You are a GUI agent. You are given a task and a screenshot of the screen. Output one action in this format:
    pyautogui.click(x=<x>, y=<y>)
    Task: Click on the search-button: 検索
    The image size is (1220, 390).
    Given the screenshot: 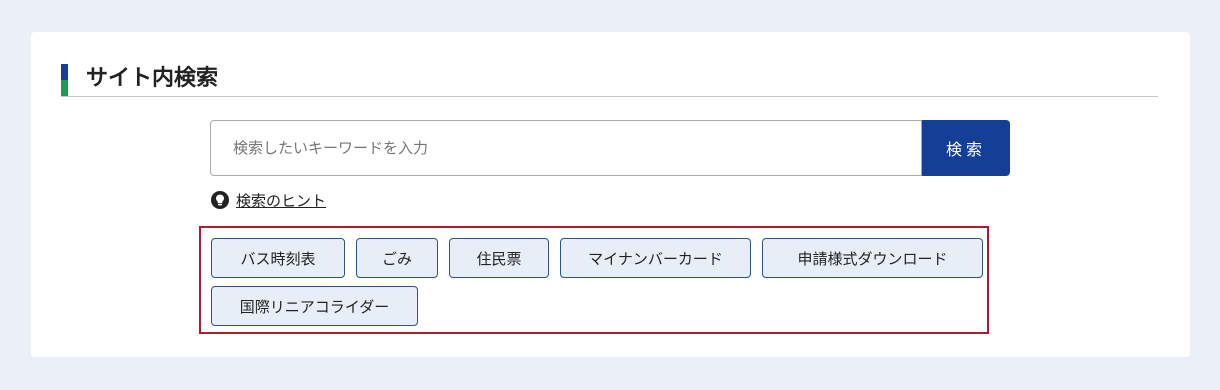 What is the action you would take?
    pyautogui.click(x=966, y=148)
    